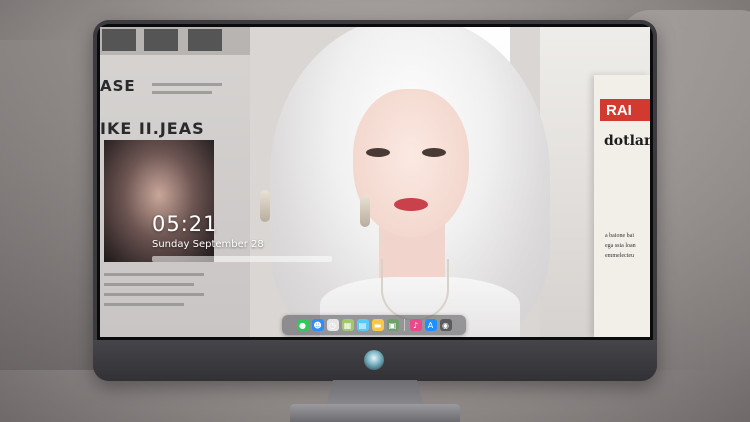  What do you see at coordinates (317, 325) in the screenshot?
I see `finder-icon: ☻` at bounding box center [317, 325].